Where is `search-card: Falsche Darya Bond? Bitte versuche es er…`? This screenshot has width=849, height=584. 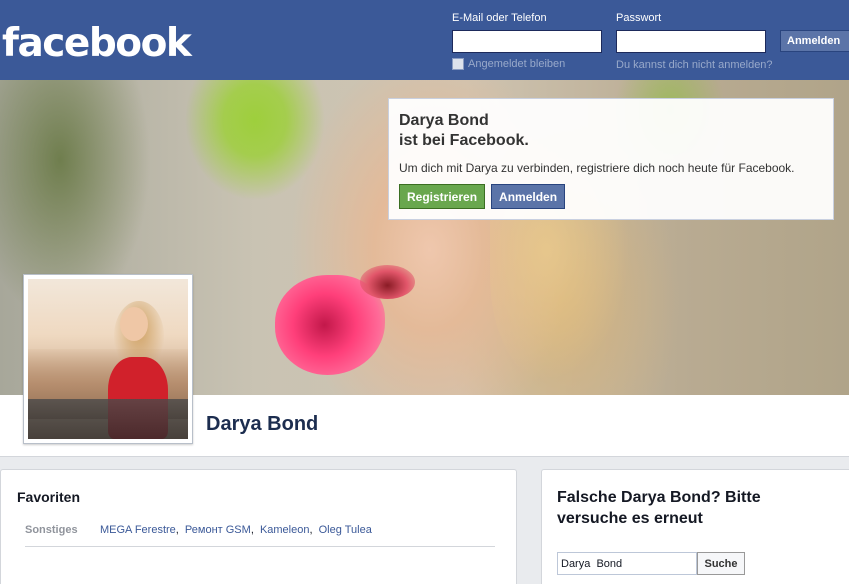
search-card: Falsche Darya Bond? Bitte versuche es er… is located at coordinates (695, 526).